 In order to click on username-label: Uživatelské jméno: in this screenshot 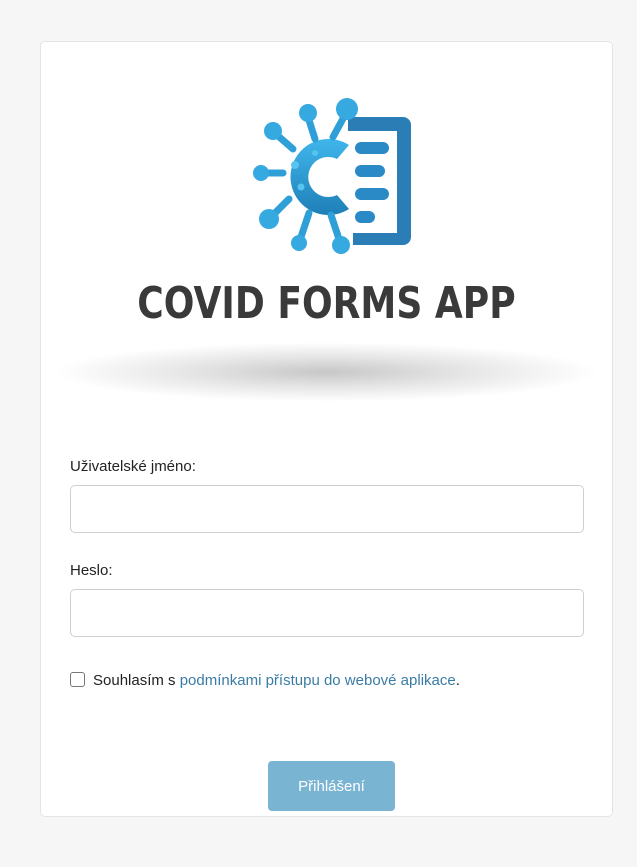, I will do `click(133, 466)`.